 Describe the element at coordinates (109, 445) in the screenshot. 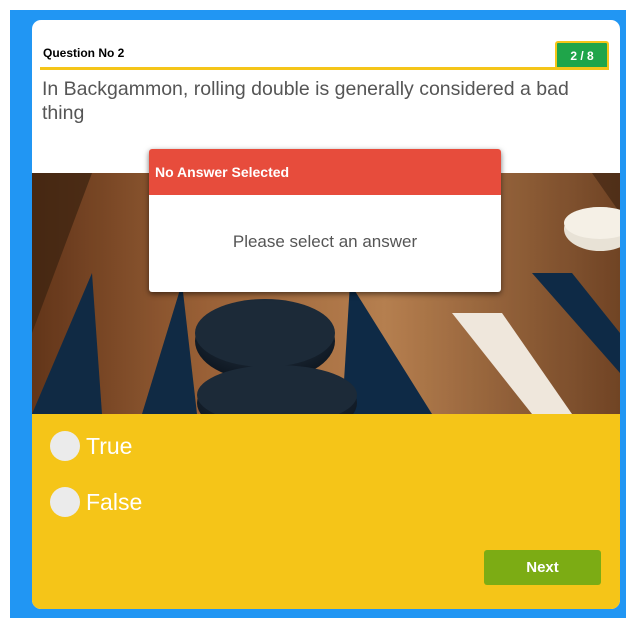

I see `option-label: True` at that location.